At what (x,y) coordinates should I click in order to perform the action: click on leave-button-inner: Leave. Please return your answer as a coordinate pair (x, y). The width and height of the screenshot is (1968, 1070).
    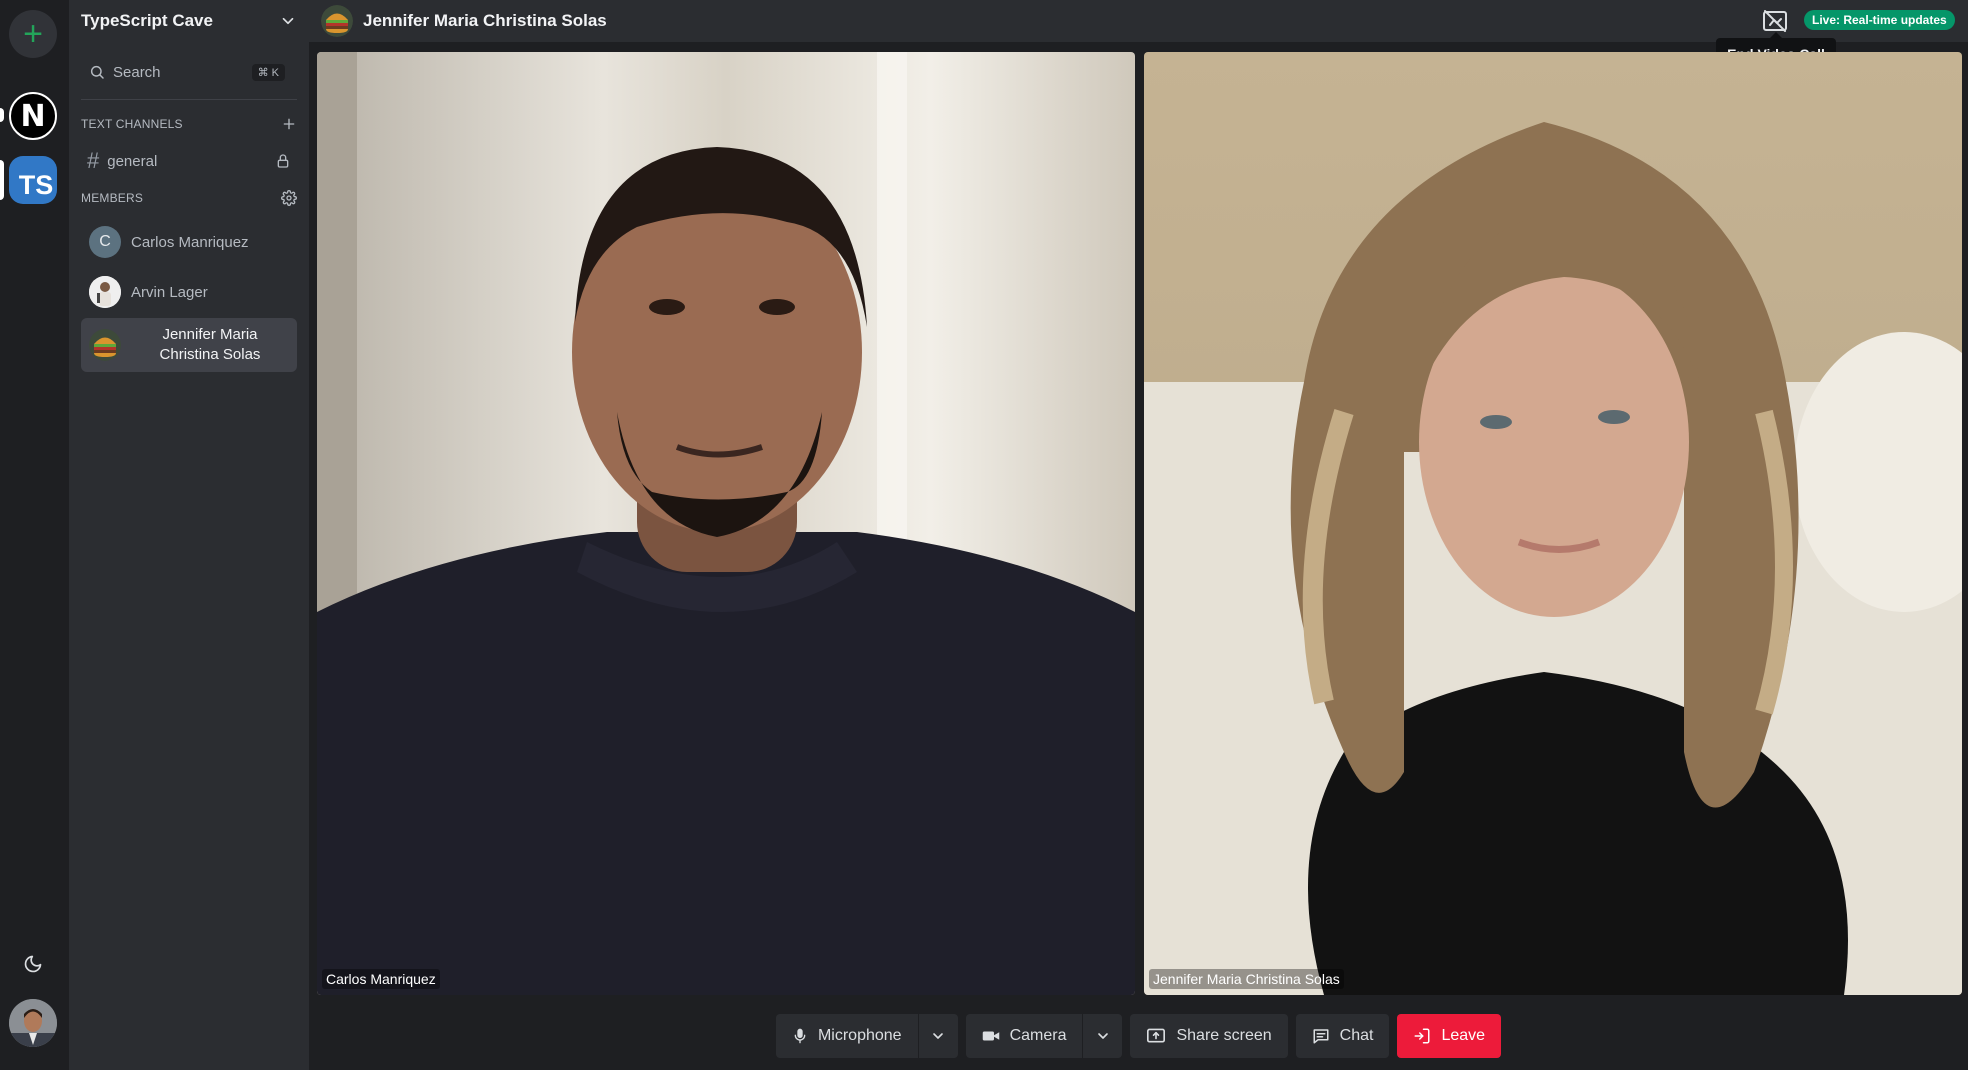
    Looking at the image, I should click on (1449, 1036).